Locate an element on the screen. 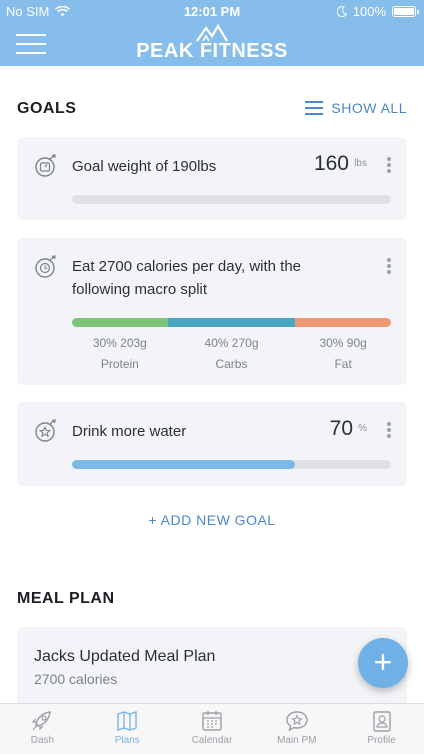  app-logo: PEAK FITNESS is located at coordinates (212, 43).